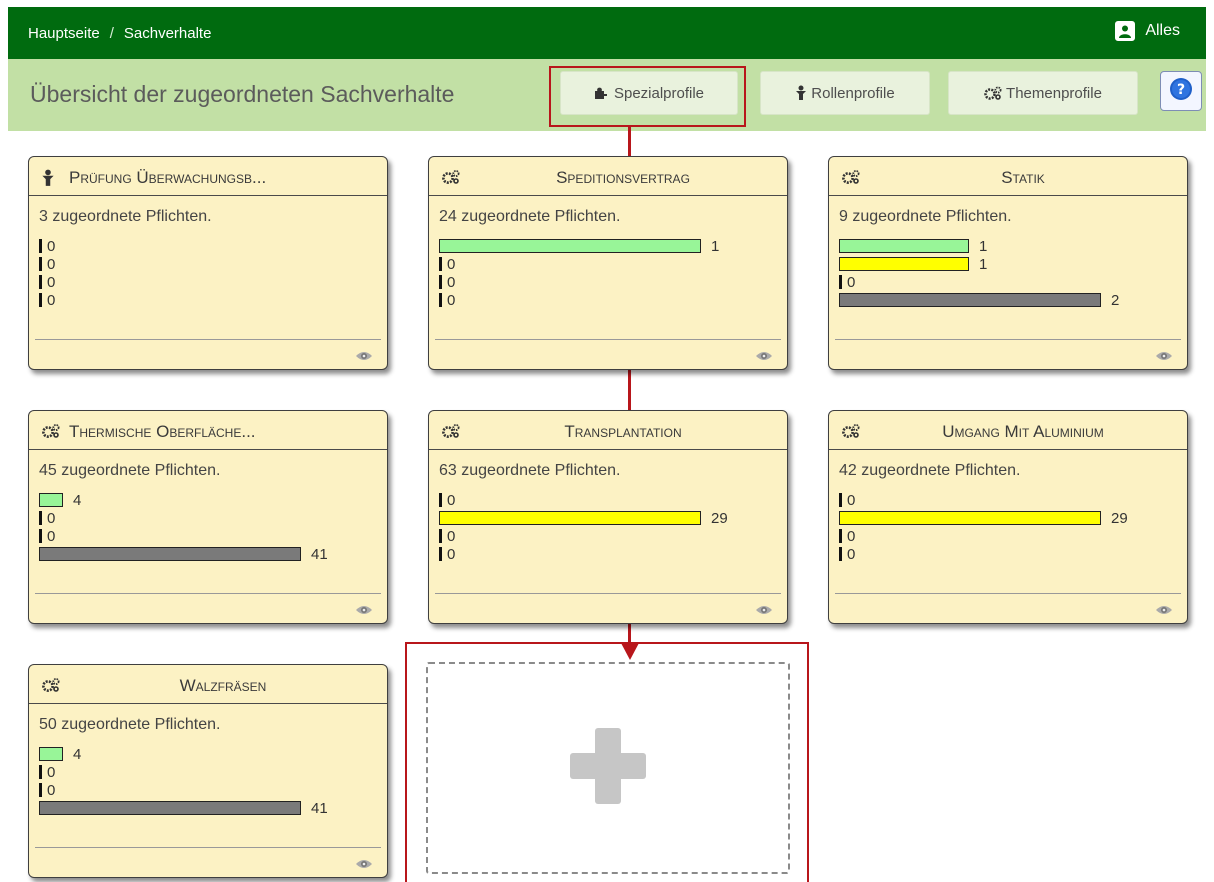 The image size is (1214, 882). Describe the element at coordinates (223, 686) in the screenshot. I see `card-title: Walzfräsen` at that location.